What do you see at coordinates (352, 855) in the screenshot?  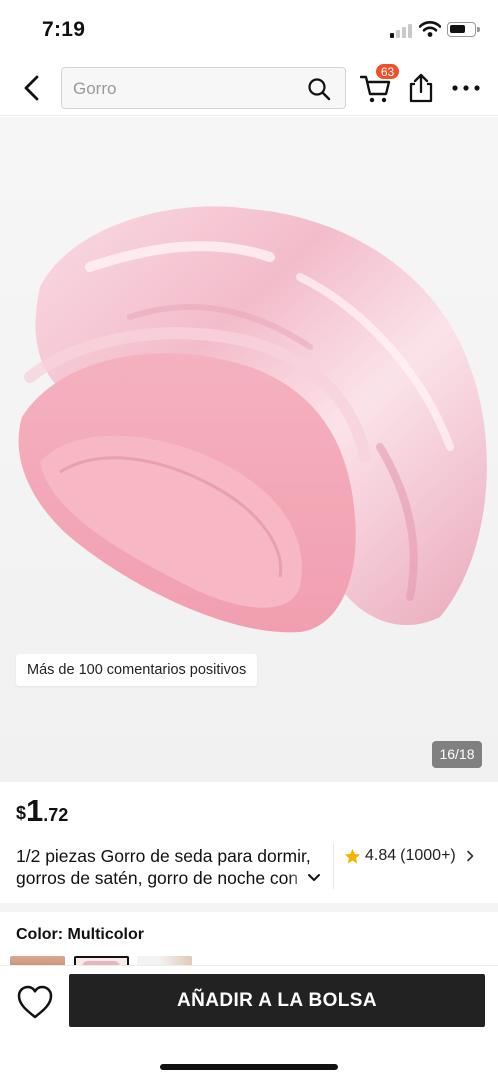 I see `star-icon` at bounding box center [352, 855].